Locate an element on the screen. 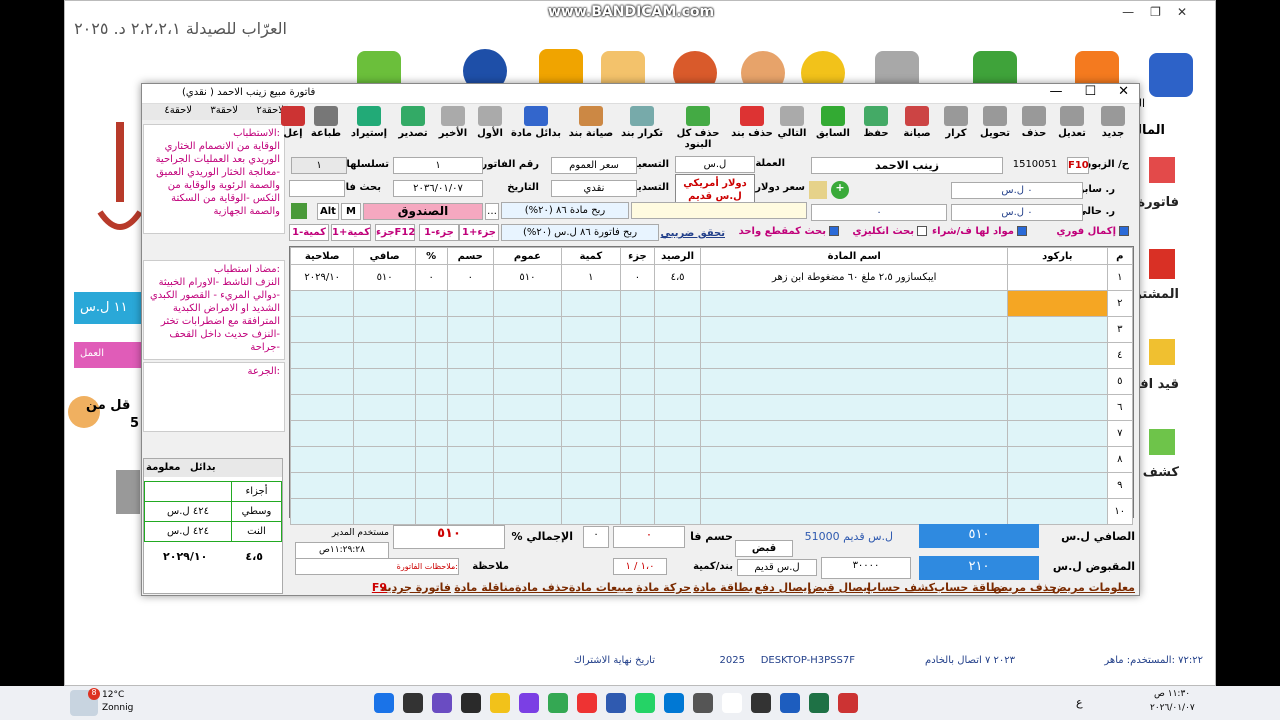 The image size is (1280, 720). table-row: ٥ is located at coordinates (711, 381).